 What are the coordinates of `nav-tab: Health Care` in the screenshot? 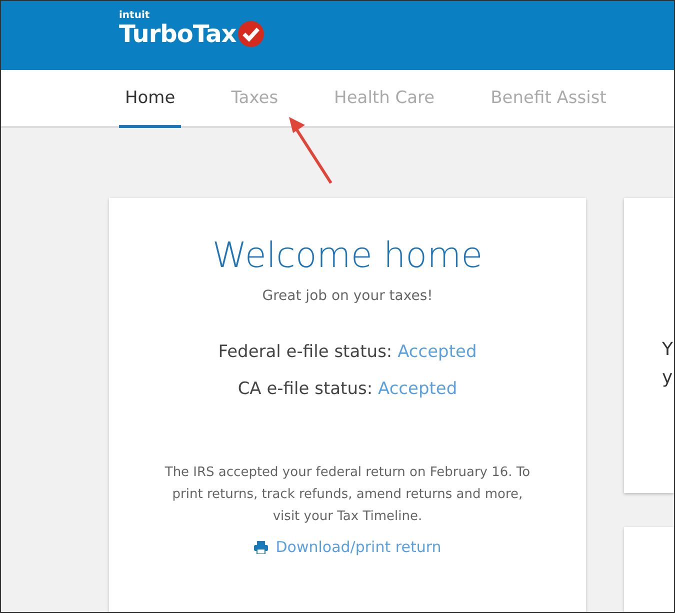 It's located at (384, 99).